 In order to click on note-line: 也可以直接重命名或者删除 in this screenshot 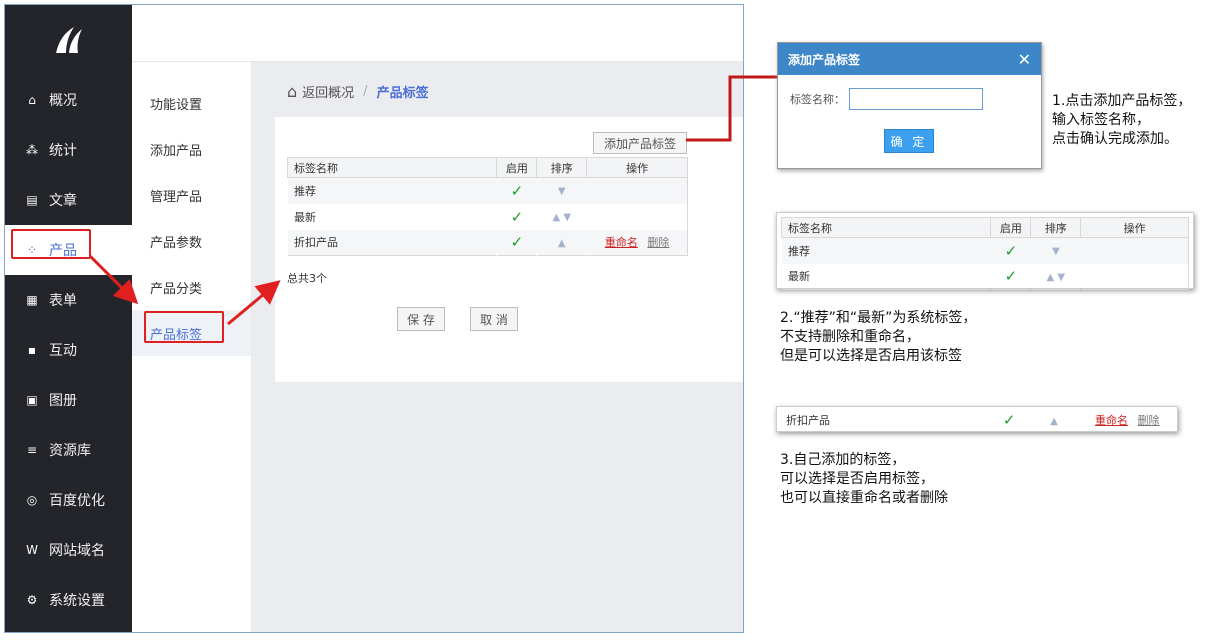, I will do `click(864, 498)`.